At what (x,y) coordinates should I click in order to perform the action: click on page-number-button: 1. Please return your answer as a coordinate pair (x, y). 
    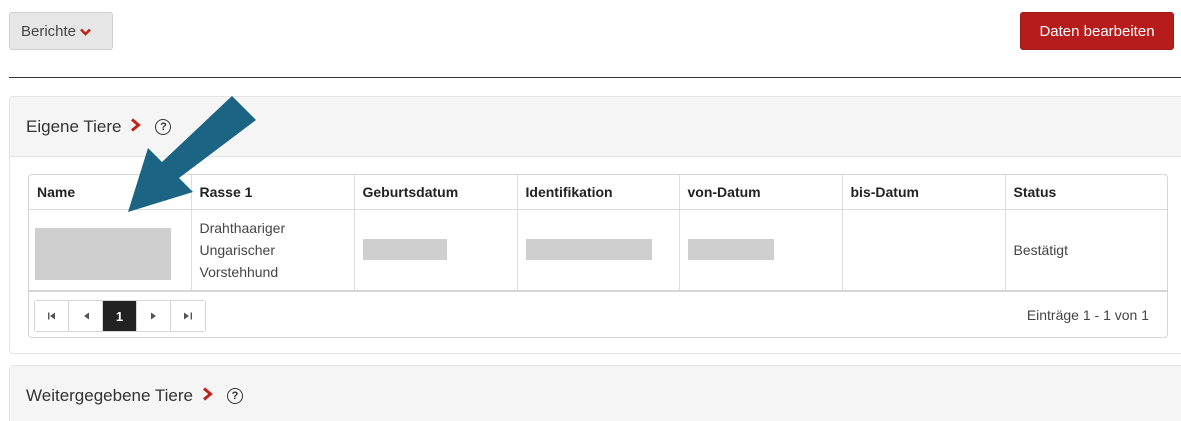
    Looking at the image, I should click on (120, 316).